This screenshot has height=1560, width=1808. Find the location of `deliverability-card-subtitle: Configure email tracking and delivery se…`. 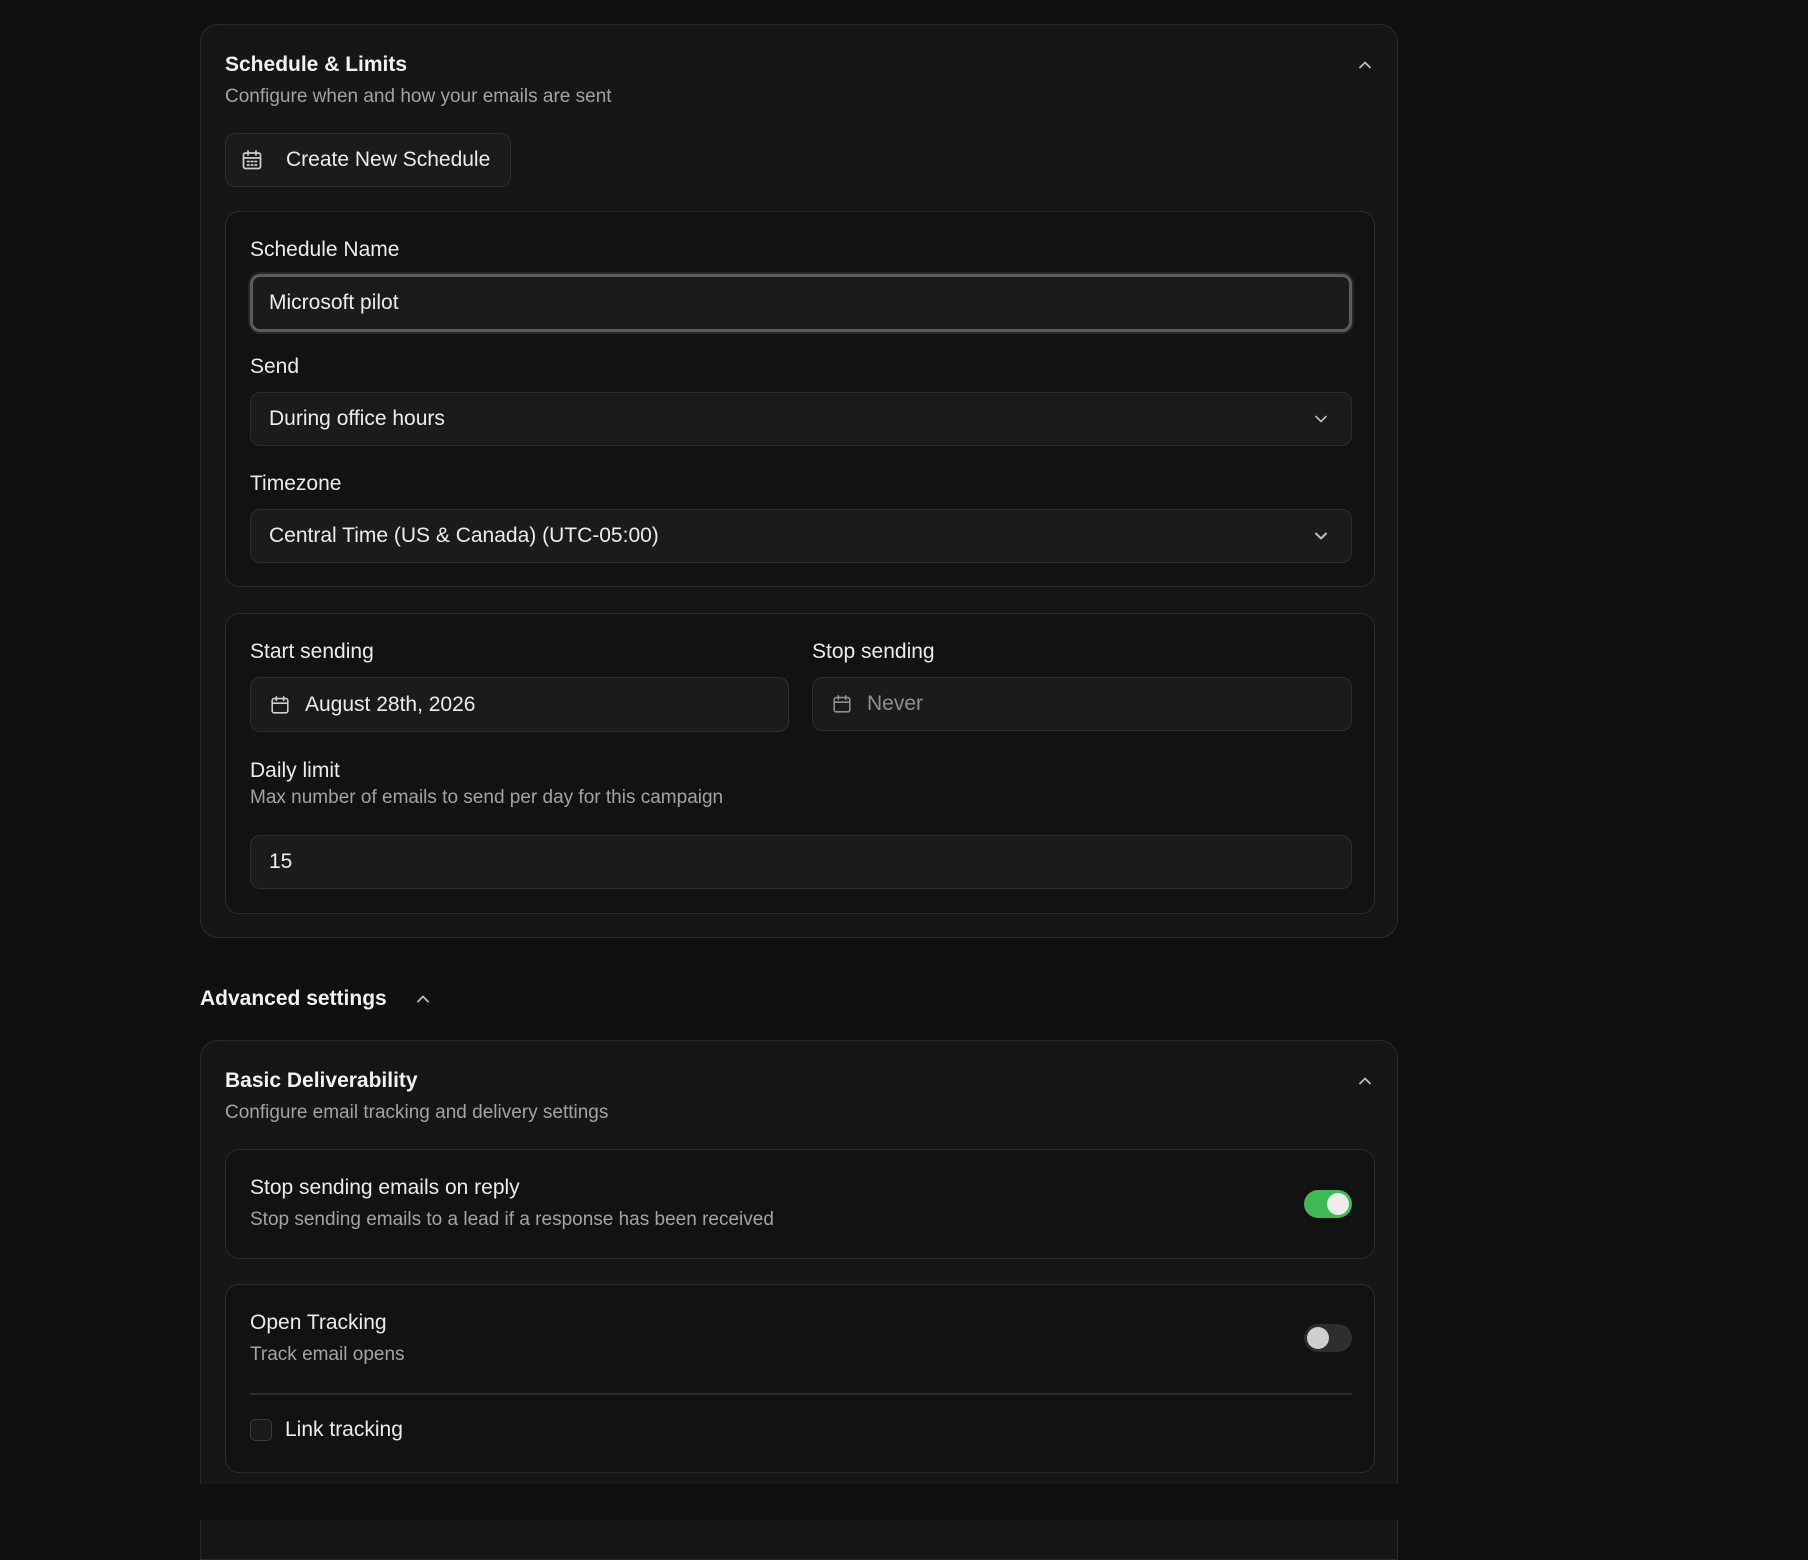

deliverability-card-subtitle: Configure email tracking and delivery se… is located at coordinates (417, 1112).